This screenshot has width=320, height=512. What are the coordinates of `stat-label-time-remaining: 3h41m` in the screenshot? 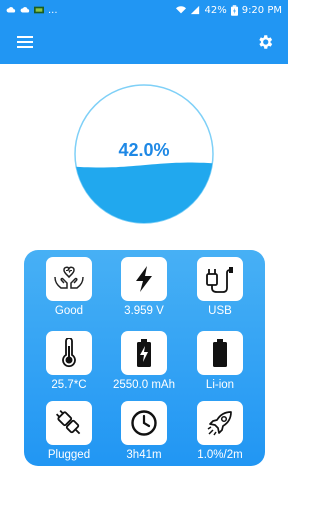 It's located at (144, 455).